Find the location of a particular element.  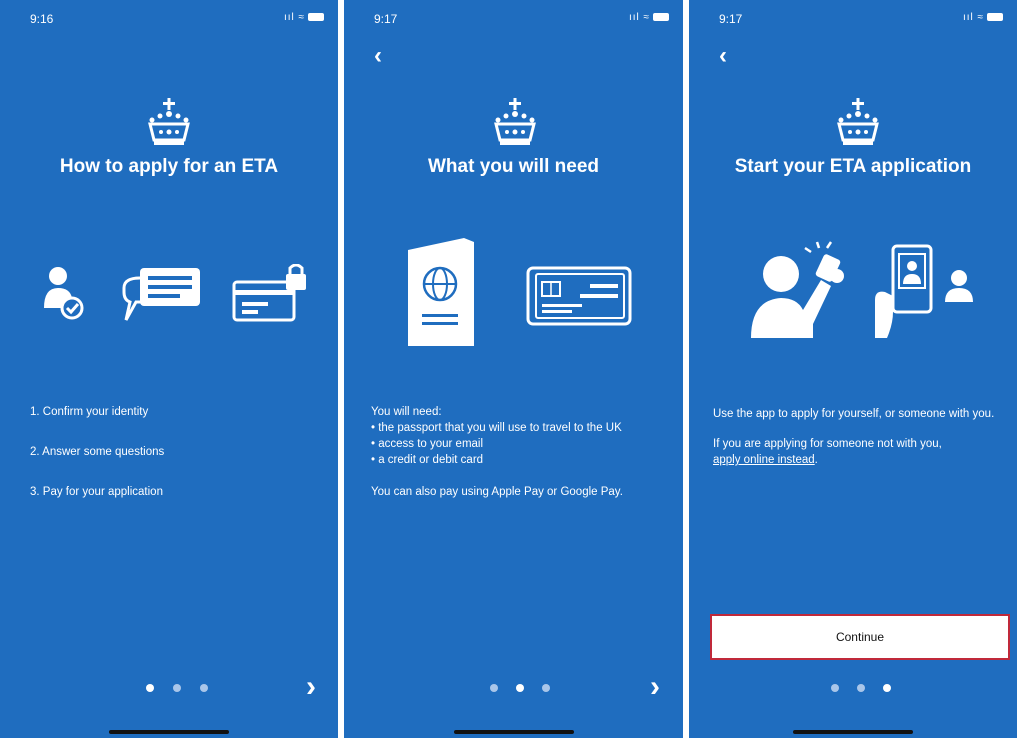

requirement-item: • access to your email is located at coordinates (427, 444).